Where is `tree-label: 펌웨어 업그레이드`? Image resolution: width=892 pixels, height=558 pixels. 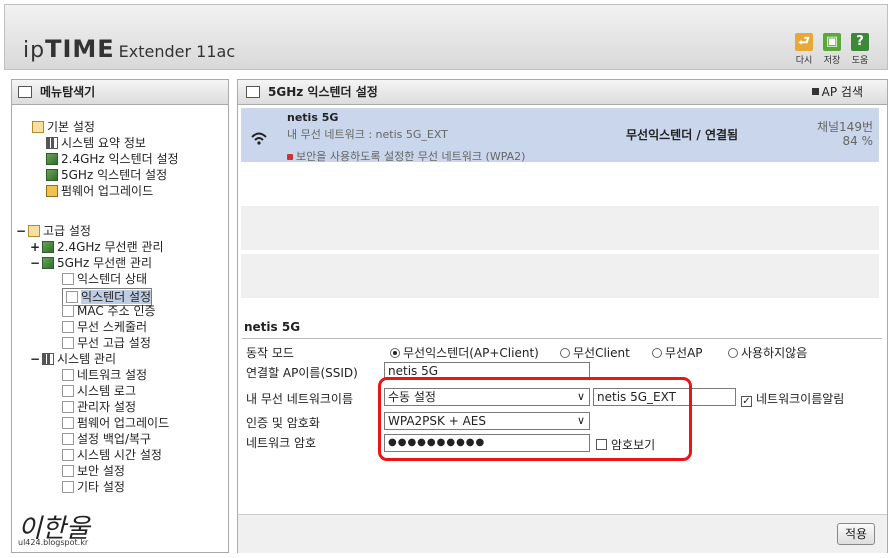
tree-label: 펌웨어 업그레이드 is located at coordinates (123, 423).